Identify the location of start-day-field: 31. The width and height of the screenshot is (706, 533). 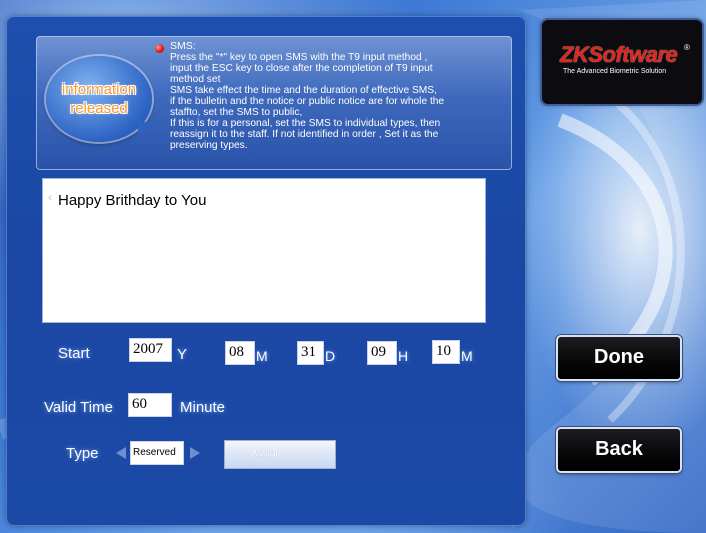
(310, 353).